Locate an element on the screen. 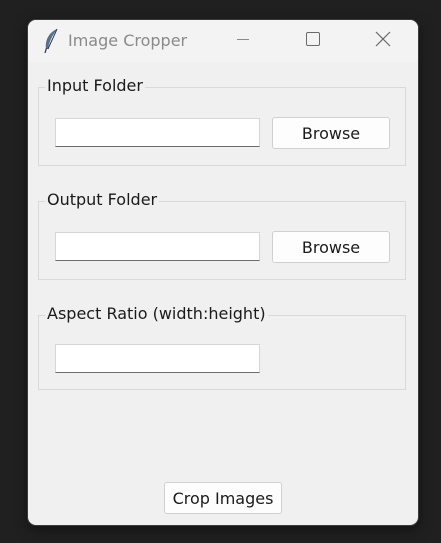 The height and width of the screenshot is (543, 441). output-folder-label: Output Folder is located at coordinates (102, 200).